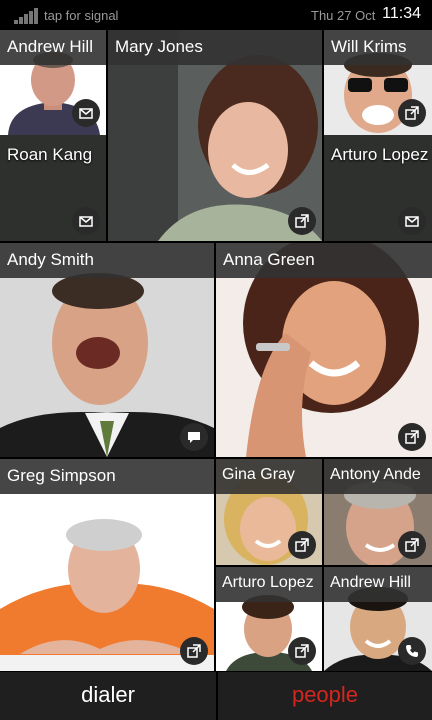 This screenshot has height=720, width=432. What do you see at coordinates (378, 476) in the screenshot?
I see `contact-name: Antony Ande` at bounding box center [378, 476].